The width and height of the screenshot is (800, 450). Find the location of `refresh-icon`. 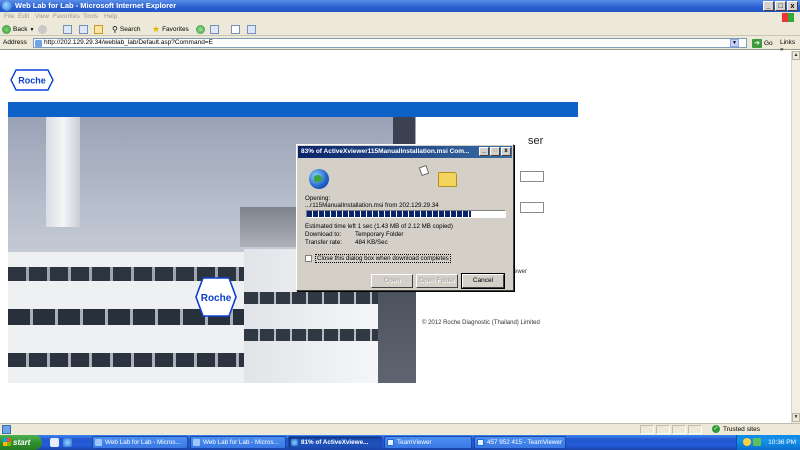

refresh-icon is located at coordinates (83, 29).